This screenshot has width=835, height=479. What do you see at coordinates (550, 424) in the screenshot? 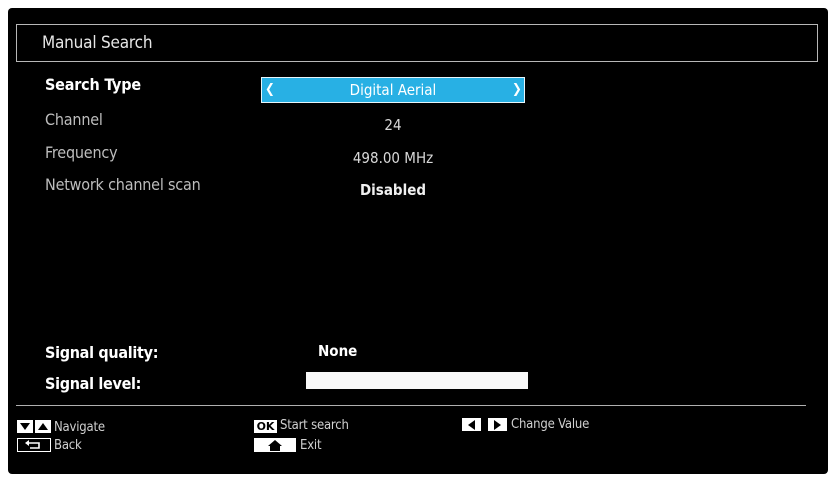
I see `change-value-hint: Change Value` at bounding box center [550, 424].